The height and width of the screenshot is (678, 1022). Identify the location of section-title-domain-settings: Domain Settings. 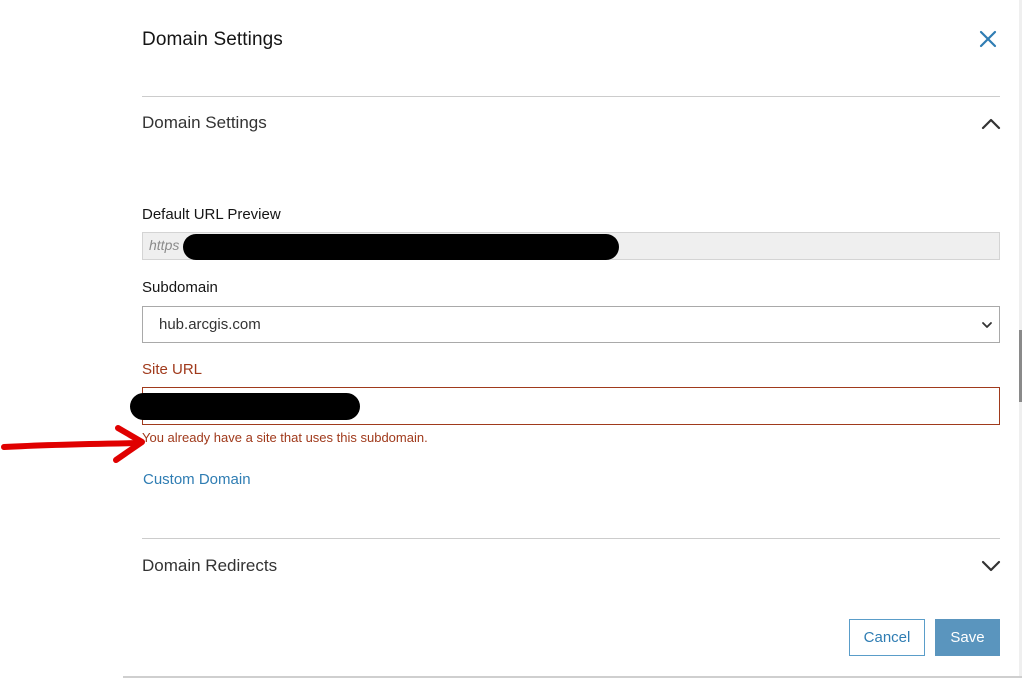
(204, 122).